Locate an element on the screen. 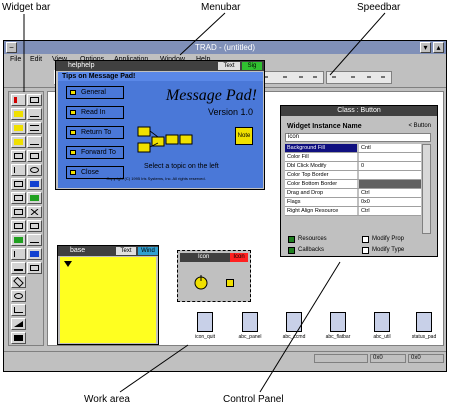 This screenshot has width=454, height=406. readin-bullet-icon is located at coordinates (73, 112).